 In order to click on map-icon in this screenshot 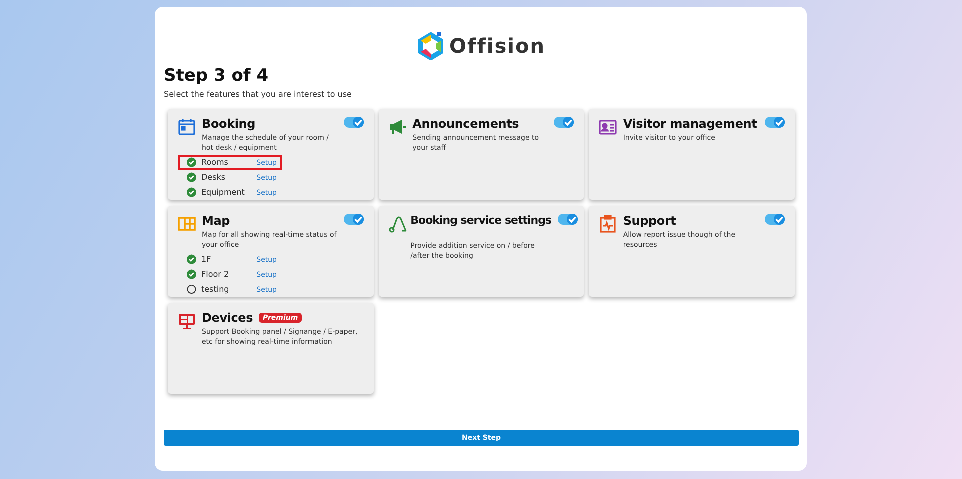, I will do `click(187, 224)`.